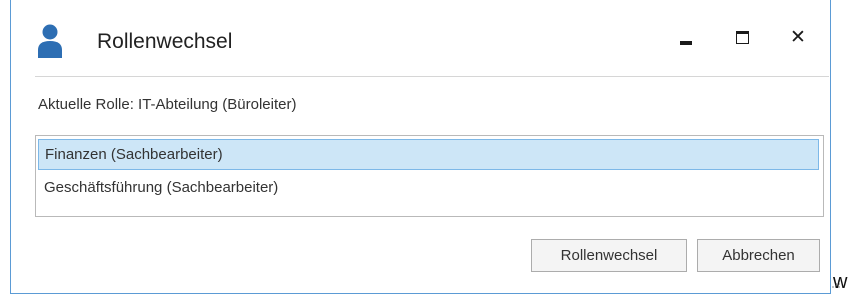 Image resolution: width=860 pixels, height=295 pixels. What do you see at coordinates (165, 41) in the screenshot?
I see `window-title: Rollenwechsel` at bounding box center [165, 41].